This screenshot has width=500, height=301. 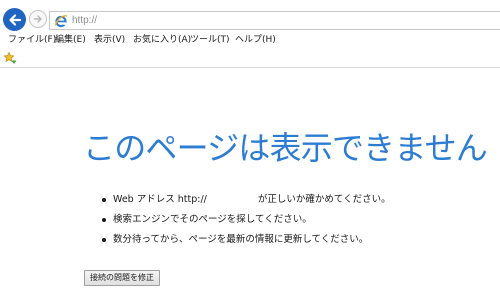 I want to click on forward-button, so click(x=38, y=19).